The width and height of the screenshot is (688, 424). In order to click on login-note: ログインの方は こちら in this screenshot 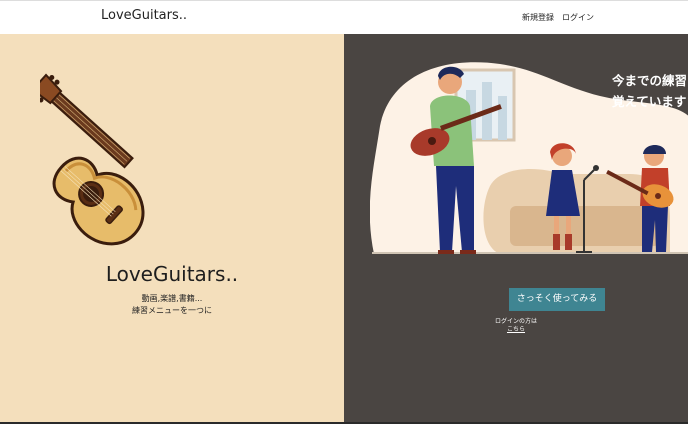, I will do `click(516, 326)`.